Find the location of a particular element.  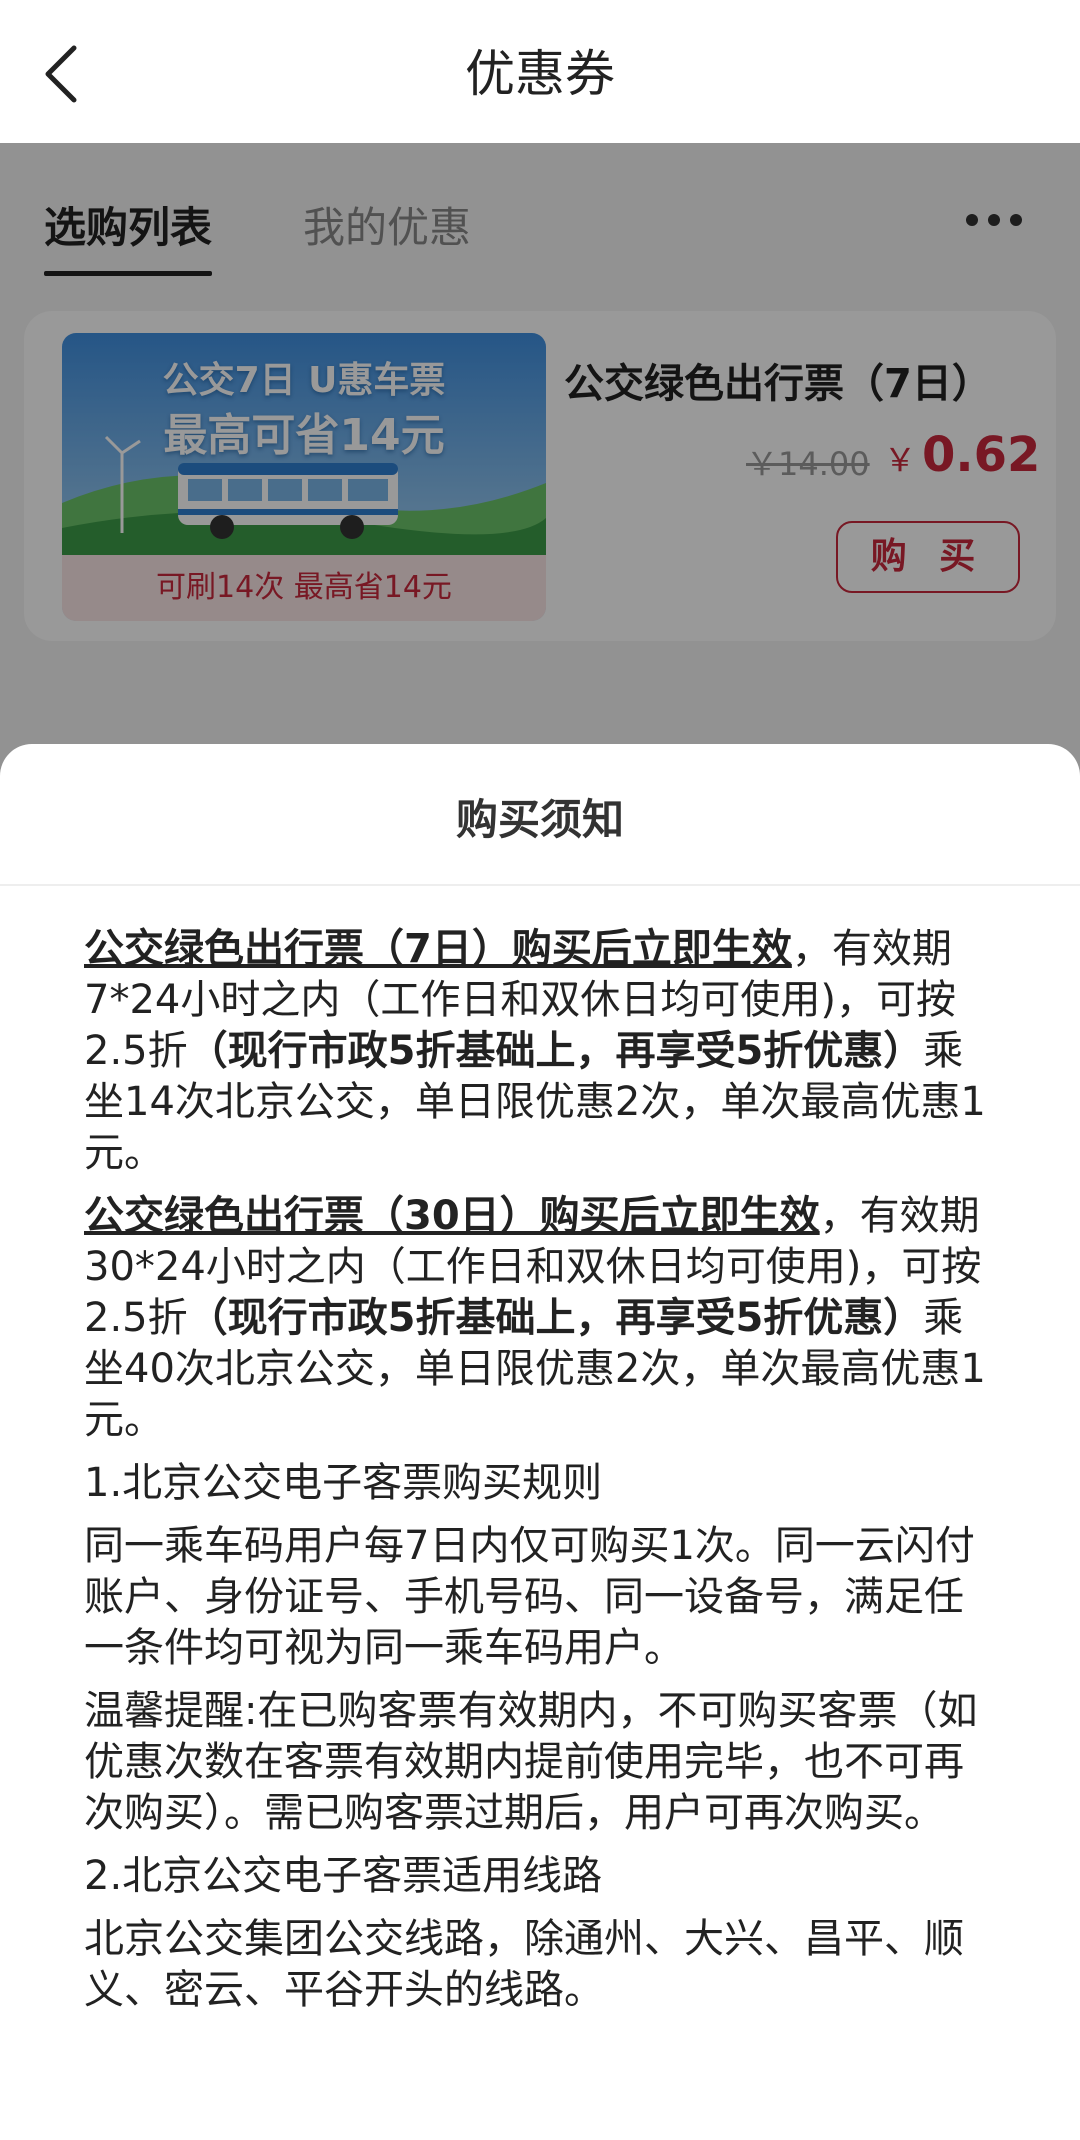

app-header: 优惠券 is located at coordinates (540, 71).